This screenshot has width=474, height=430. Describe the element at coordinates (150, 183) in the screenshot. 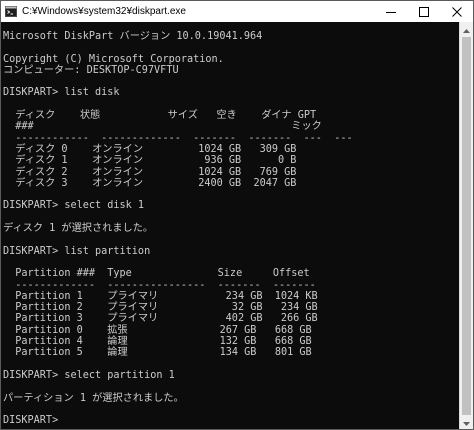

I see `console-line: ディスク 3 オンライン 2400 GB 2047 GB` at that location.